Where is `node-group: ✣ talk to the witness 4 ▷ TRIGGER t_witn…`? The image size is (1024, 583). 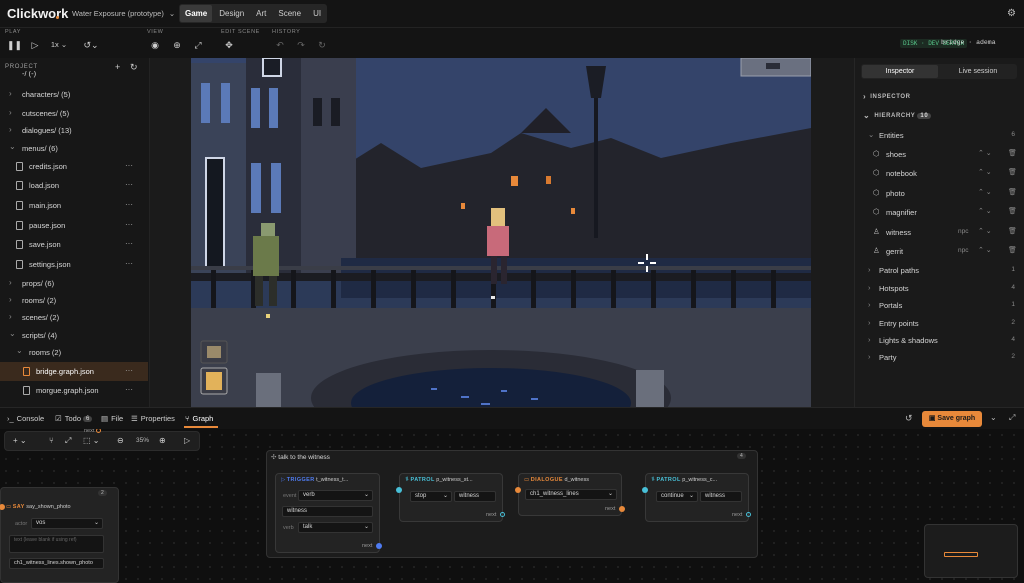
node-group: ✣ talk to the witness 4 ▷ TRIGGER t_witn… is located at coordinates (512, 504).